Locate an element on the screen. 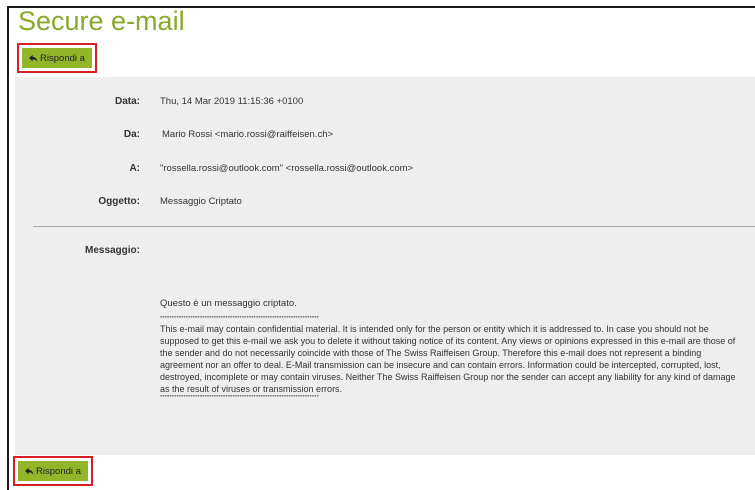 This screenshot has height=490, width=755. reply-button-top: Rispondi a is located at coordinates (57, 58).